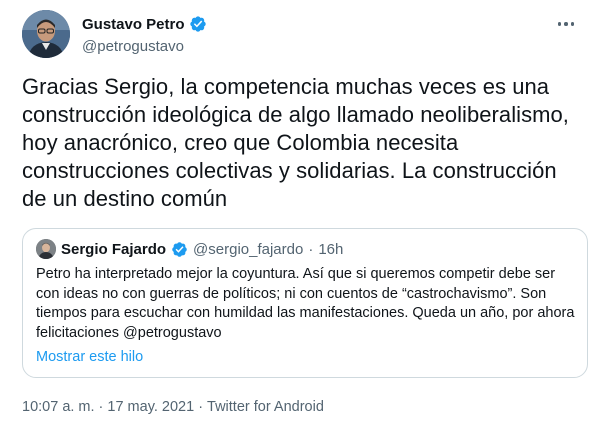 Image resolution: width=595 pixels, height=433 pixels. Describe the element at coordinates (566, 24) in the screenshot. I see `more-horizontal-icon` at that location.